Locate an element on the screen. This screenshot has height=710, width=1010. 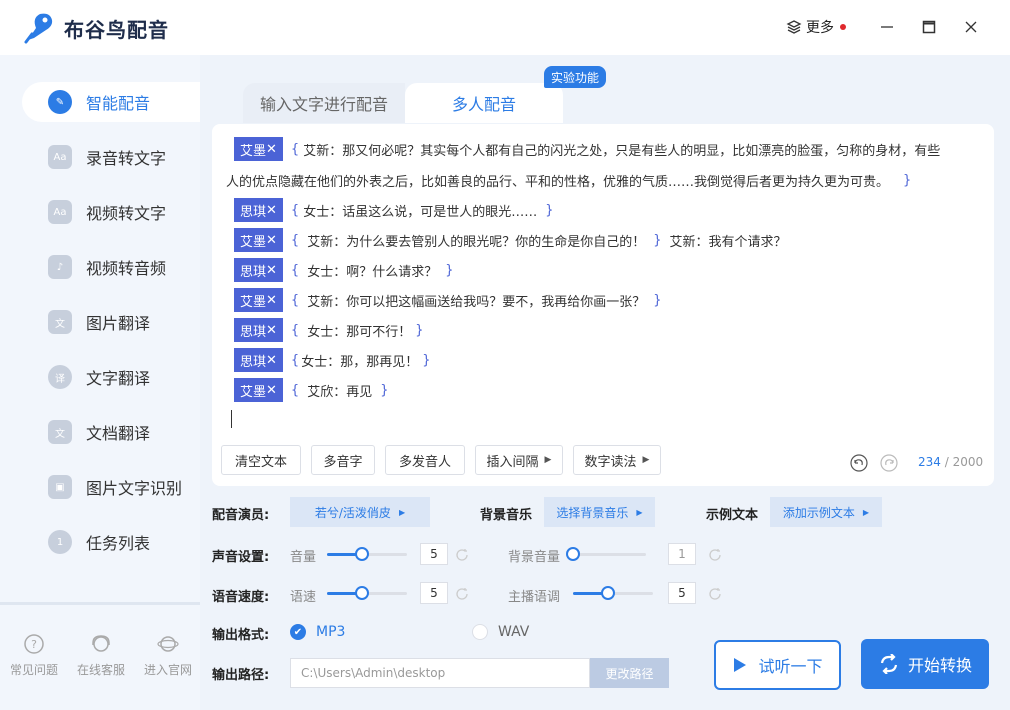
maximize-button is located at coordinates (929, 27).